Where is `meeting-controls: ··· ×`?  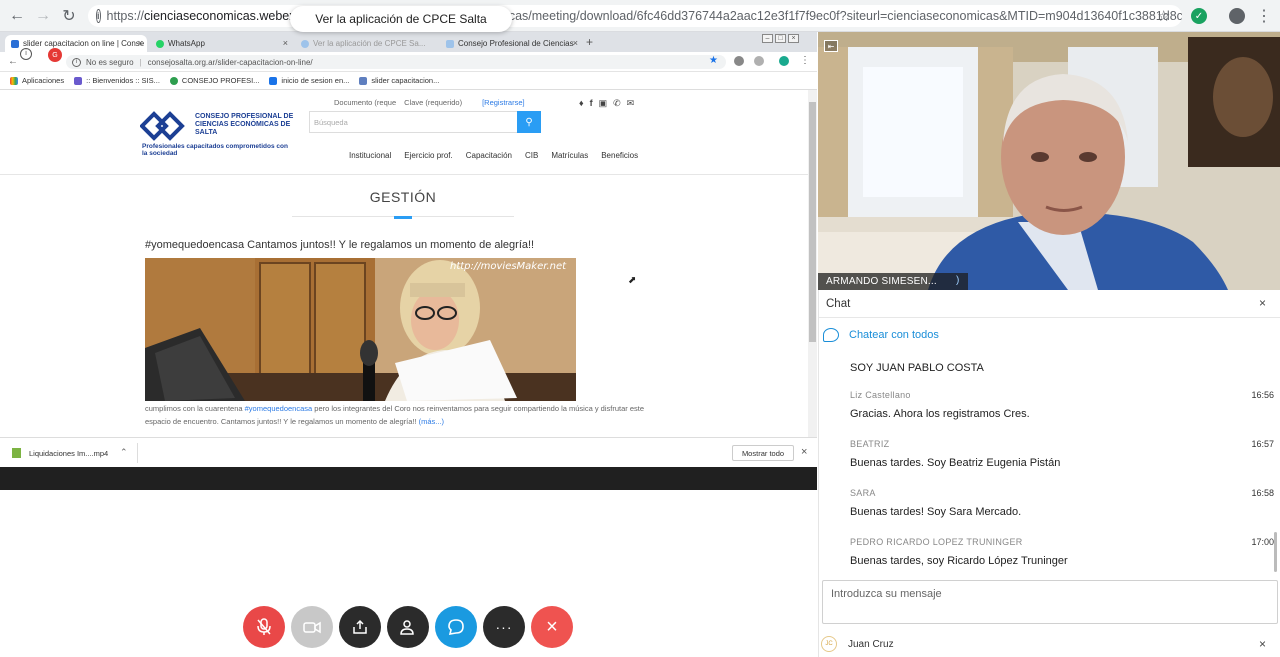
meeting-controls: ··· × is located at coordinates (408, 627).